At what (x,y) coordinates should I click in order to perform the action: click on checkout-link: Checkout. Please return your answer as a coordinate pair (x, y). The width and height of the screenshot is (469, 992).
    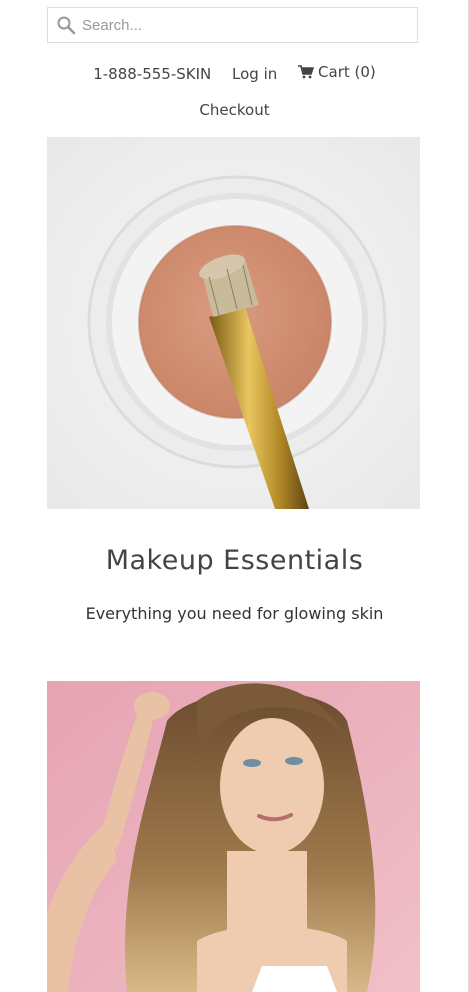
    Looking at the image, I should click on (234, 110).